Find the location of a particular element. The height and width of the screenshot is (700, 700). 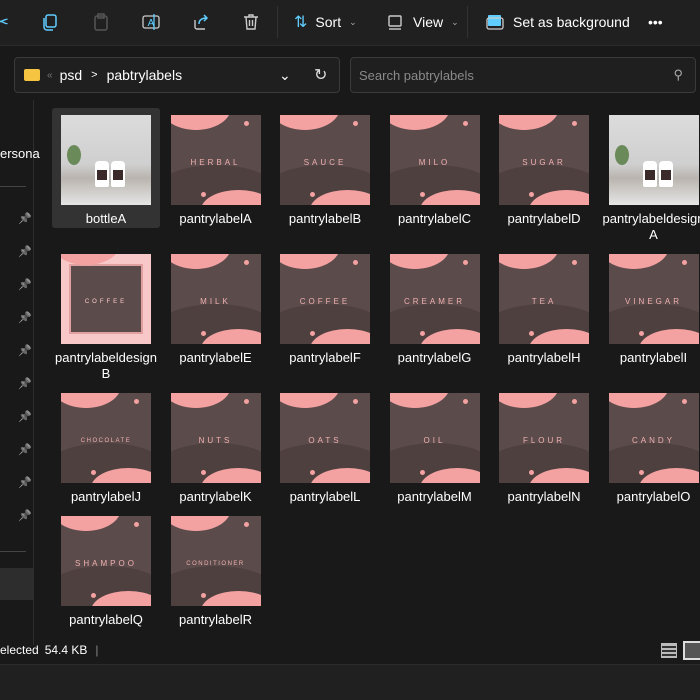

label-word: SUGAR is located at coordinates (544, 162).